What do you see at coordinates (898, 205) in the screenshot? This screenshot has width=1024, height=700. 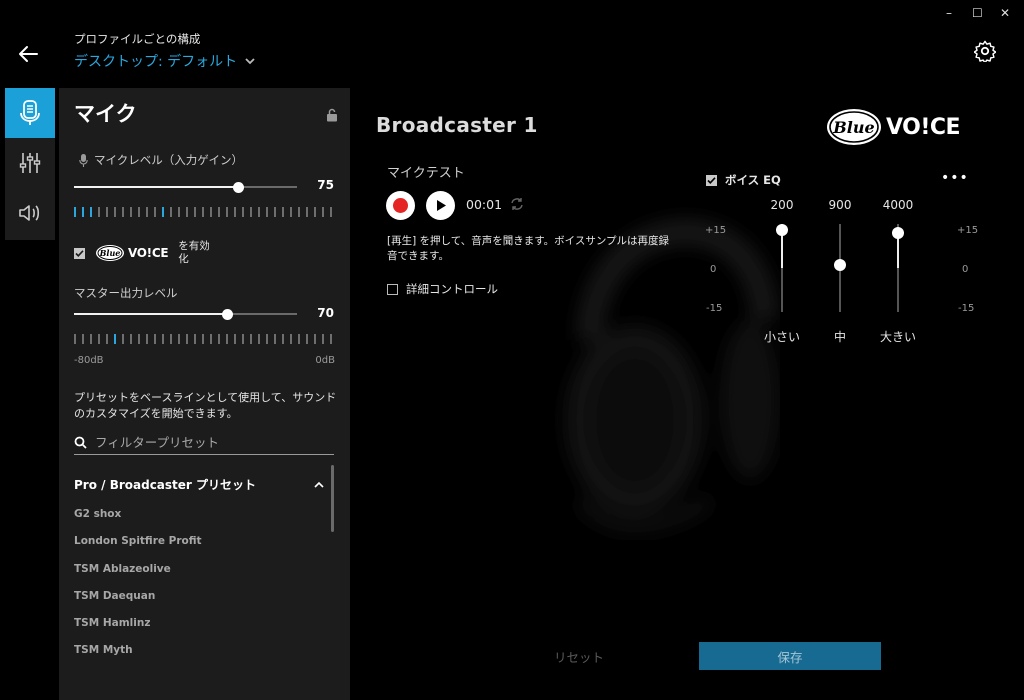 I see `eq-band-frequency: 4000` at bounding box center [898, 205].